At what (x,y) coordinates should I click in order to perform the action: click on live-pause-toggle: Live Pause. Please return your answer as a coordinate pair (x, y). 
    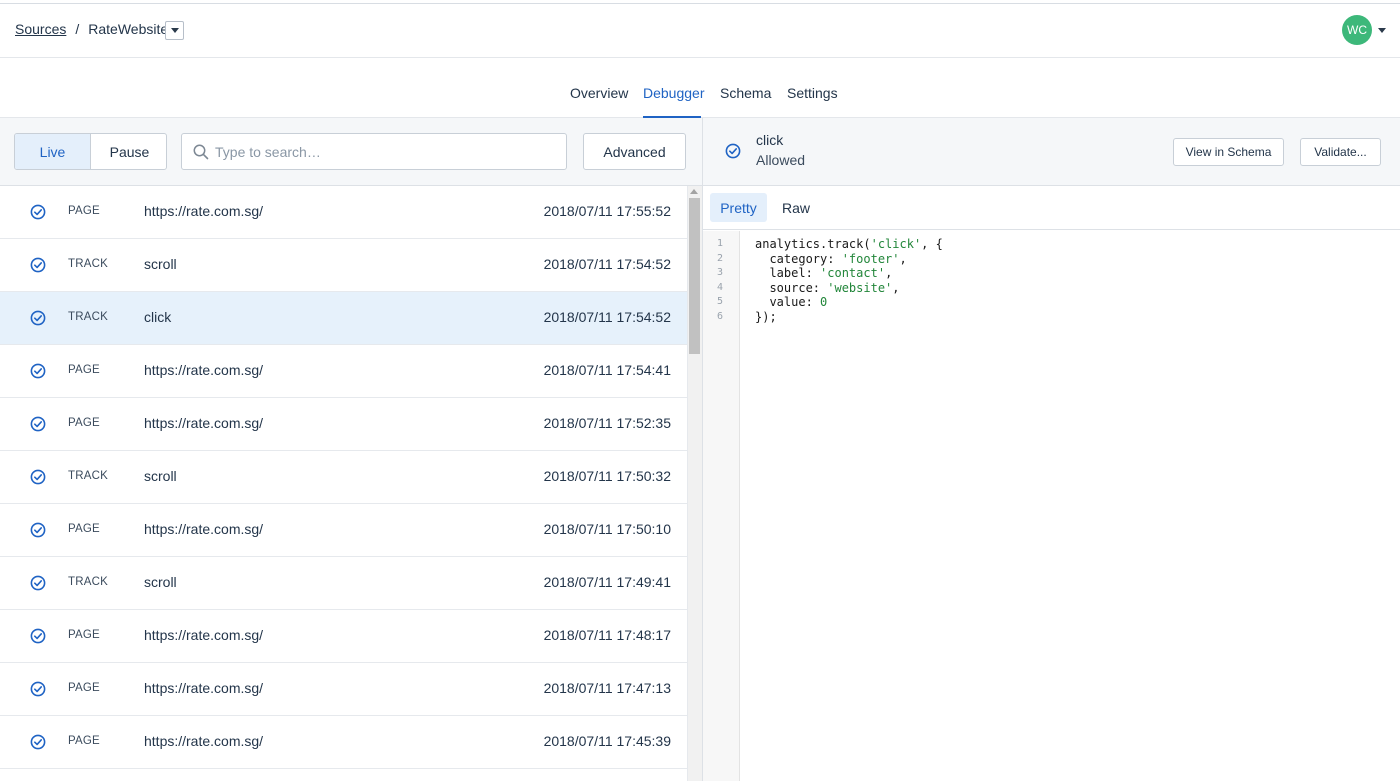
    Looking at the image, I should click on (90, 151).